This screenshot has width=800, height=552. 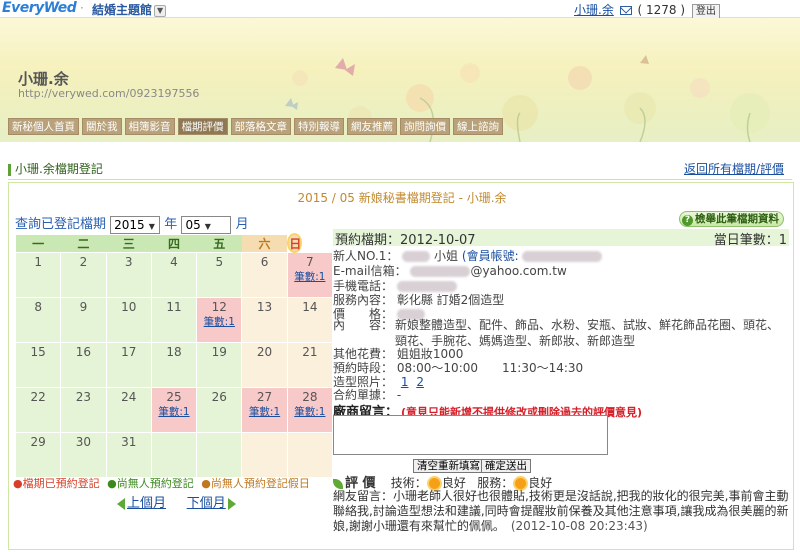 I want to click on site-url: http://verywed.com/0923197556, so click(x=108, y=93).